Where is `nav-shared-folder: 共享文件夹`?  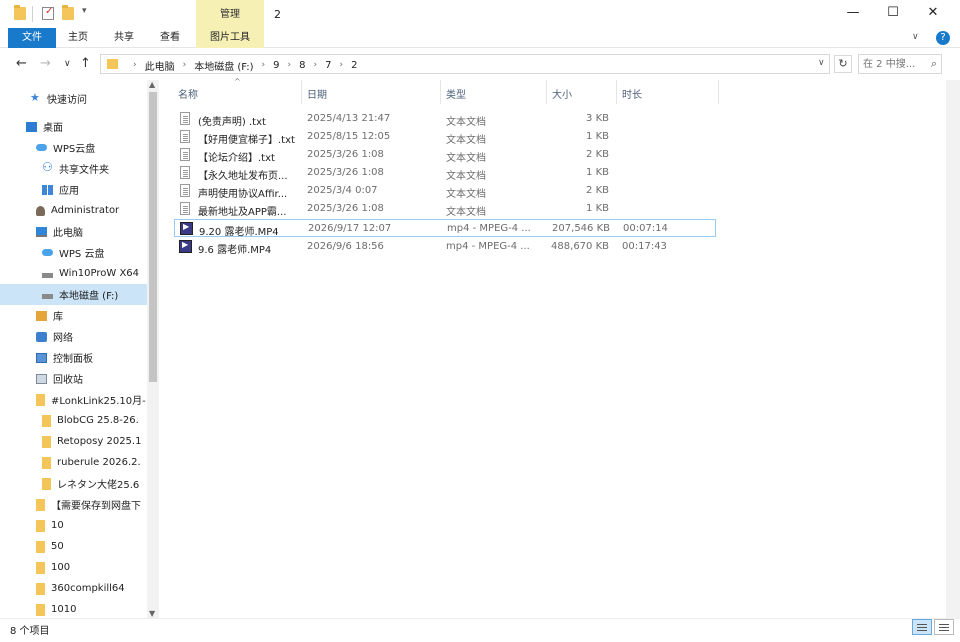
nav-shared-folder: 共享文件夹 is located at coordinates (73, 168).